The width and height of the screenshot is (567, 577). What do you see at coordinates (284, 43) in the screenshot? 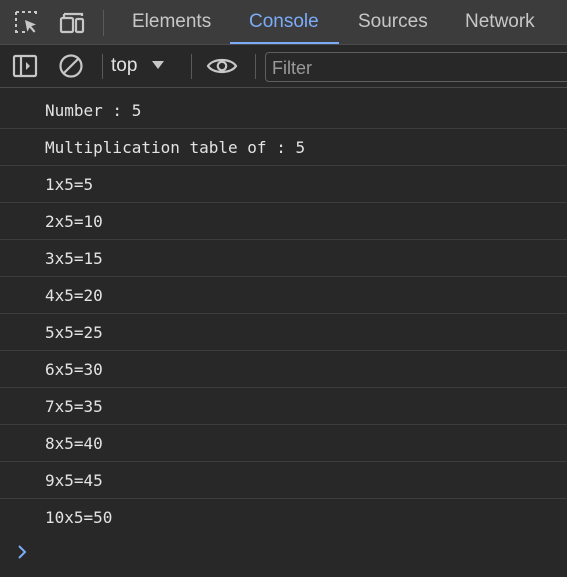
I see `active-tab-indicator` at bounding box center [284, 43].